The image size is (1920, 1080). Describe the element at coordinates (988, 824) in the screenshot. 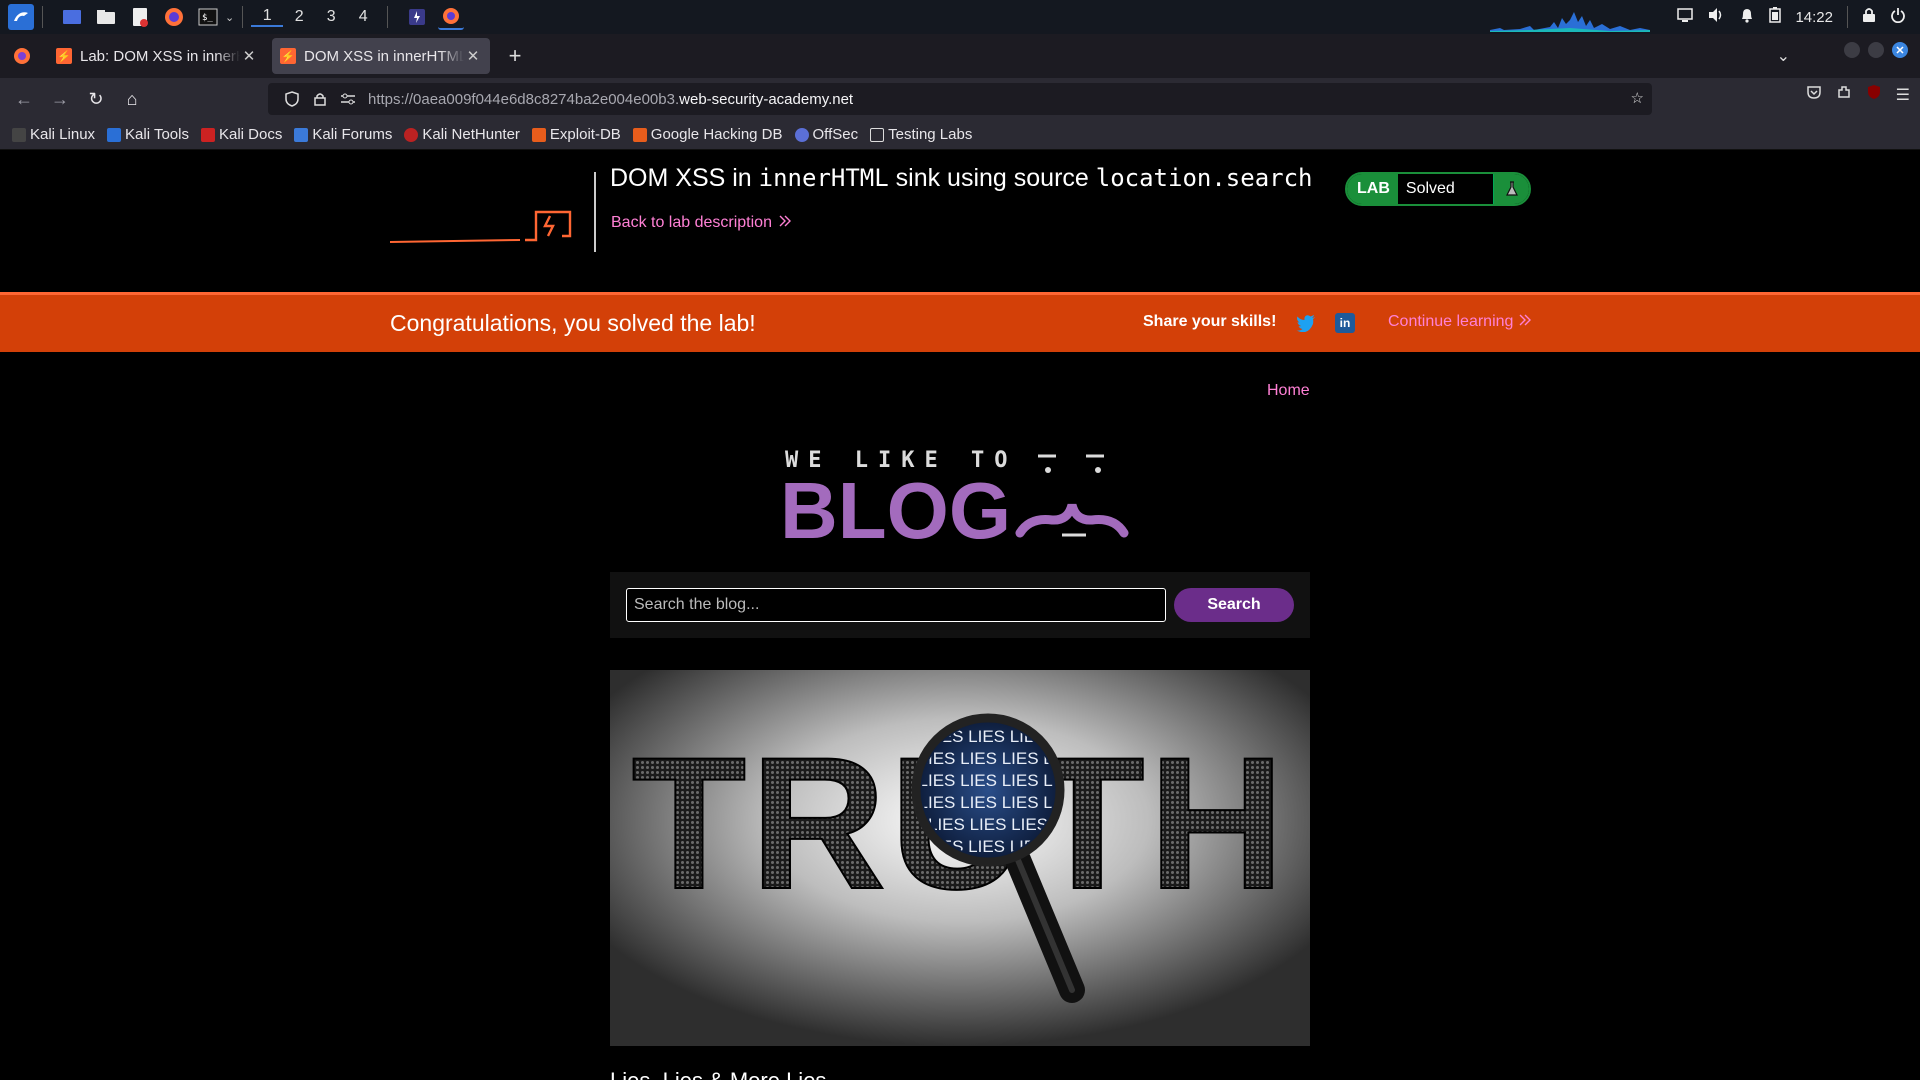

I see `lens-text-line: LIES LIES LIES` at that location.